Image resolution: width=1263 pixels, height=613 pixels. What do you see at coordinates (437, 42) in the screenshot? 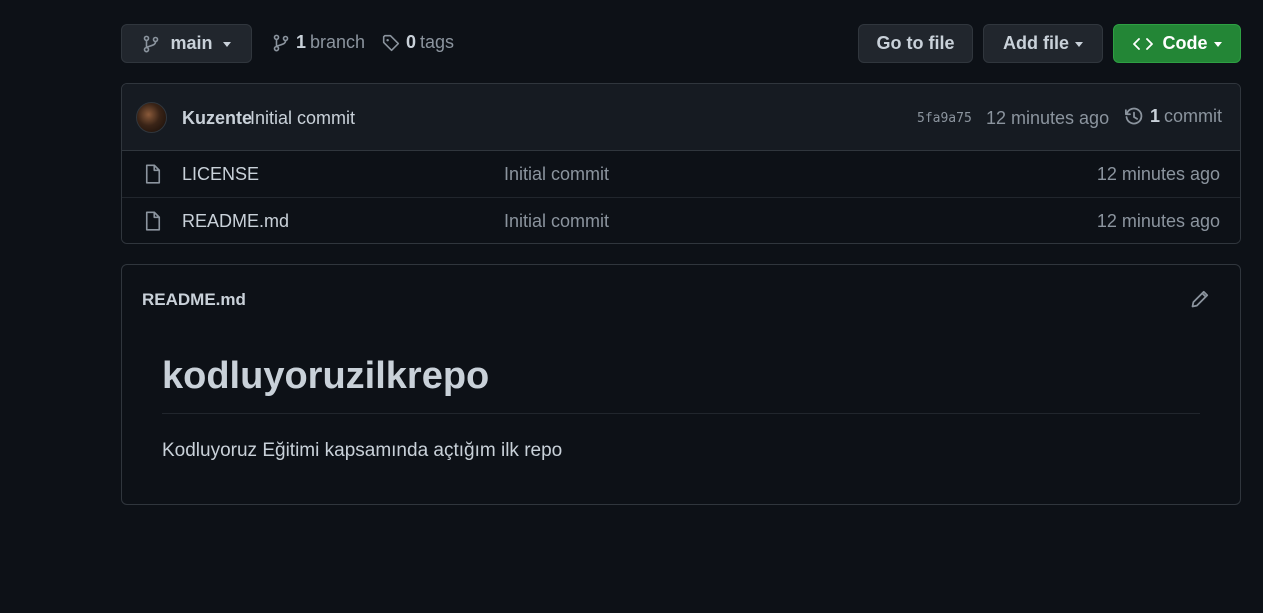
I see `tag-label: tags` at bounding box center [437, 42].